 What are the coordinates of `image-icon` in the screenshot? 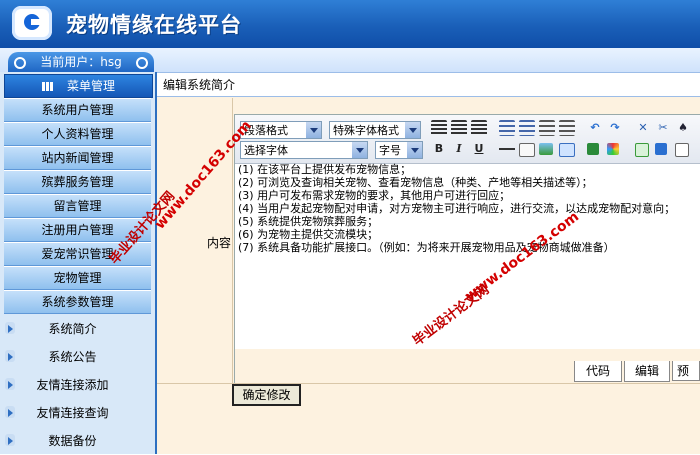 It's located at (546, 149).